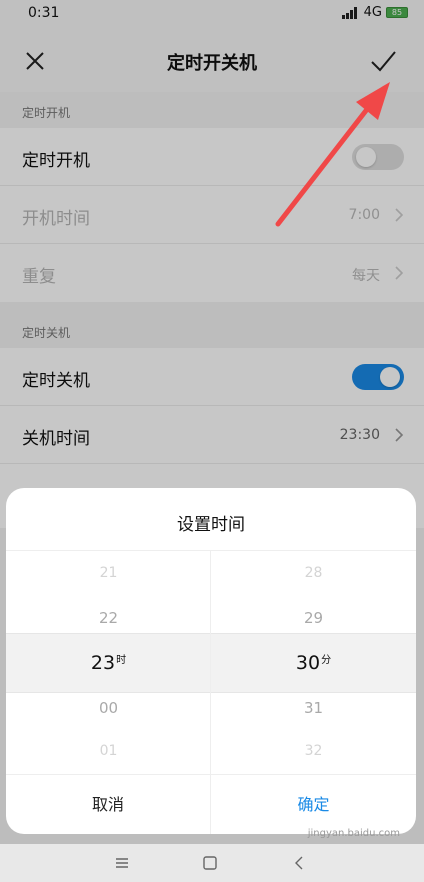 The width and height of the screenshot is (424, 882). I want to click on hour-selected: 23时, so click(108, 662).